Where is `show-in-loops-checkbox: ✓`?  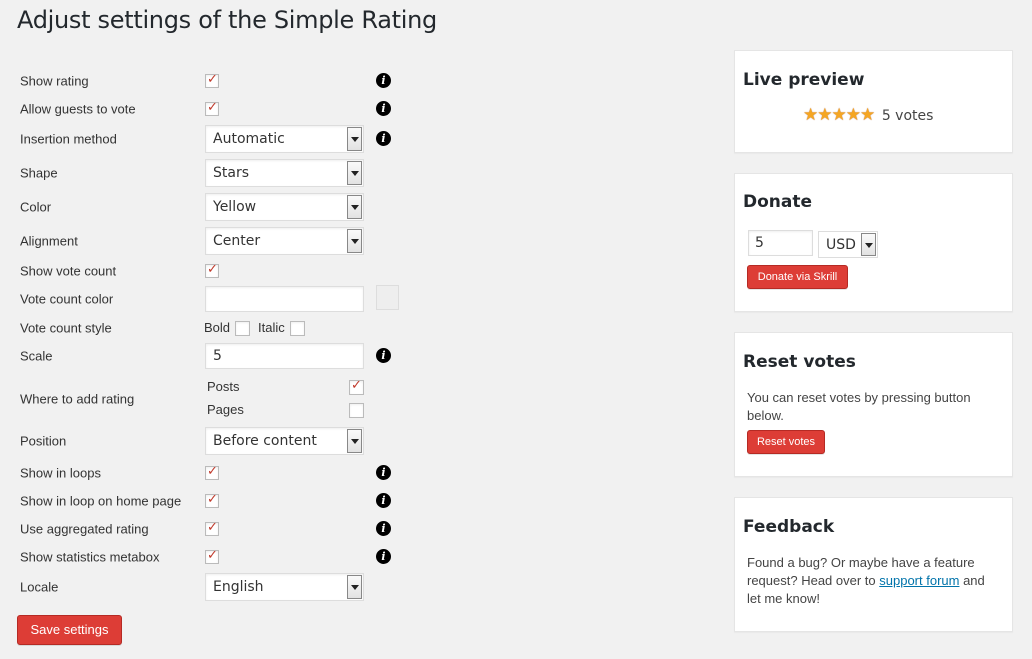
show-in-loops-checkbox: ✓ is located at coordinates (212, 472).